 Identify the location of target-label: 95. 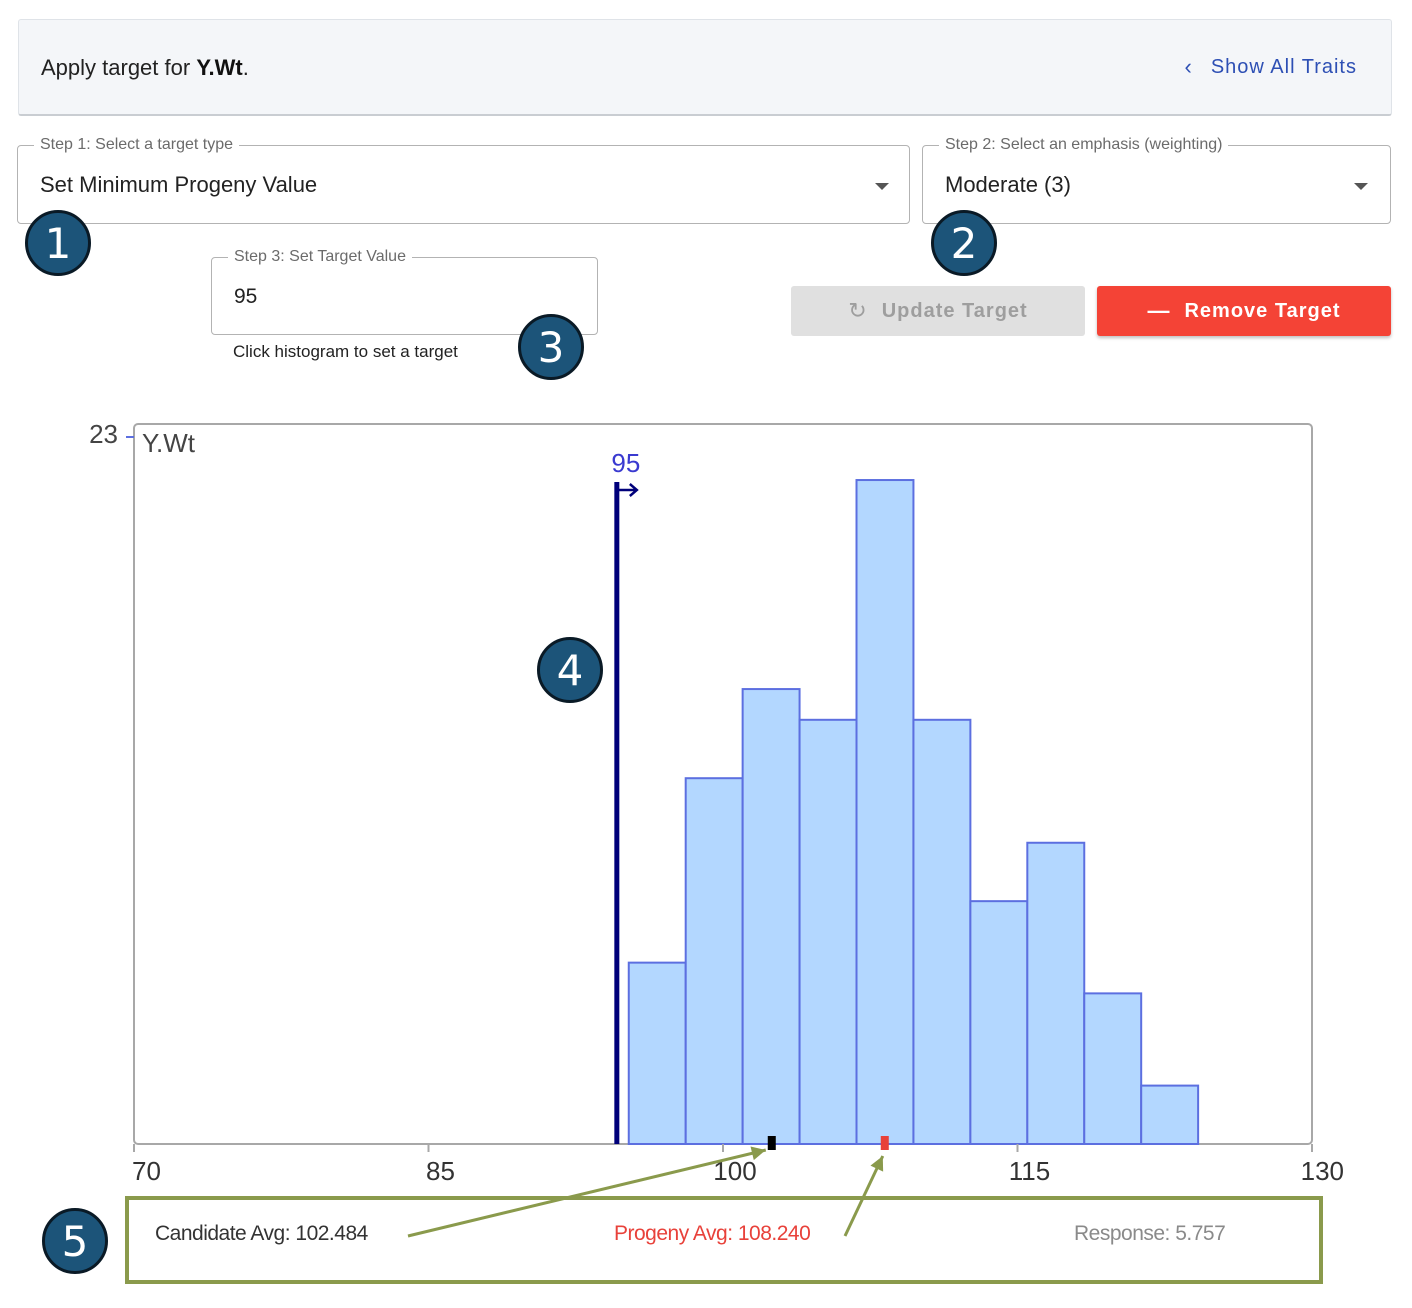
(625, 463).